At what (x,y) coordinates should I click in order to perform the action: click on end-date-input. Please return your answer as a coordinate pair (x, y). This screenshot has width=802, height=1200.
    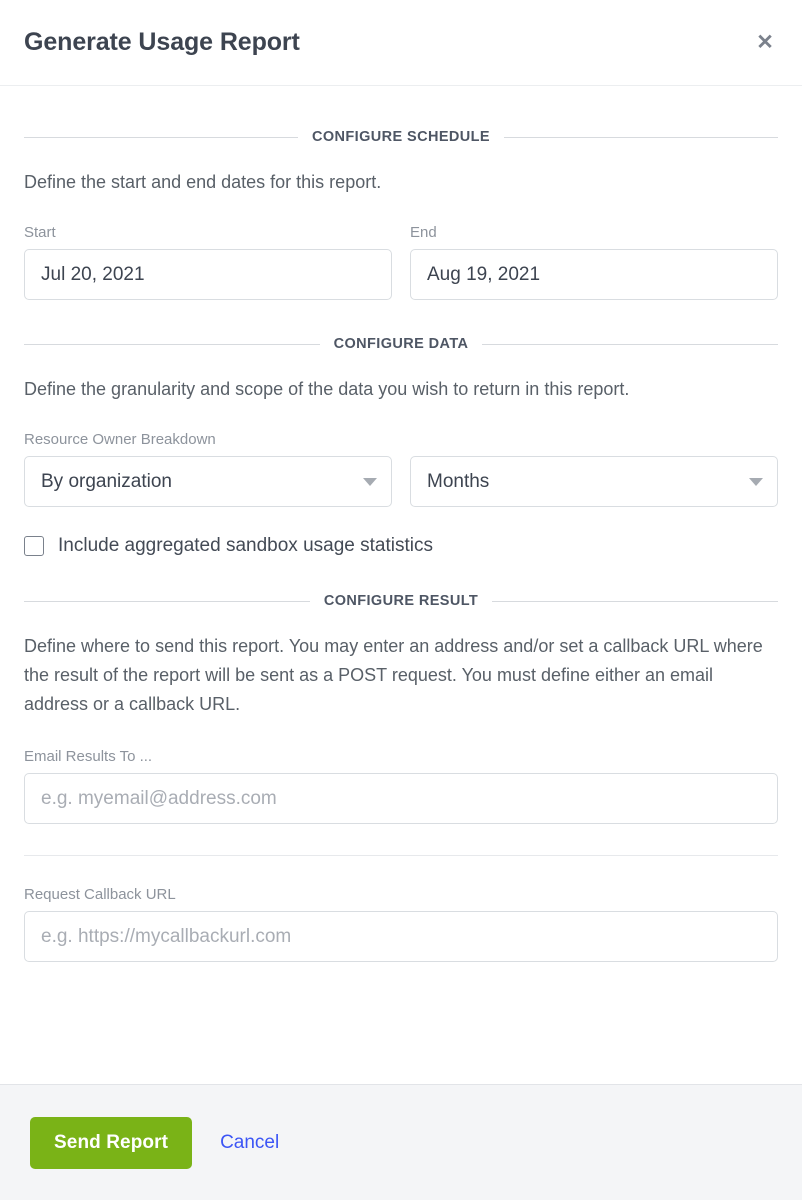
    Looking at the image, I should click on (594, 274).